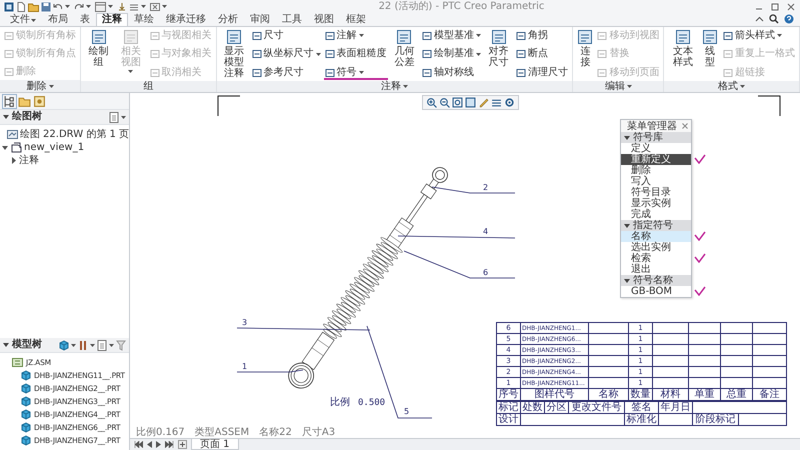  I want to click on ribbon-tab: 草绘, so click(144, 19).